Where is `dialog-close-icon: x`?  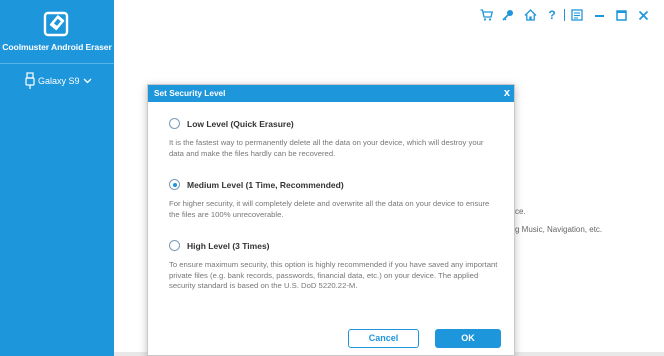 dialog-close-icon: x is located at coordinates (507, 93).